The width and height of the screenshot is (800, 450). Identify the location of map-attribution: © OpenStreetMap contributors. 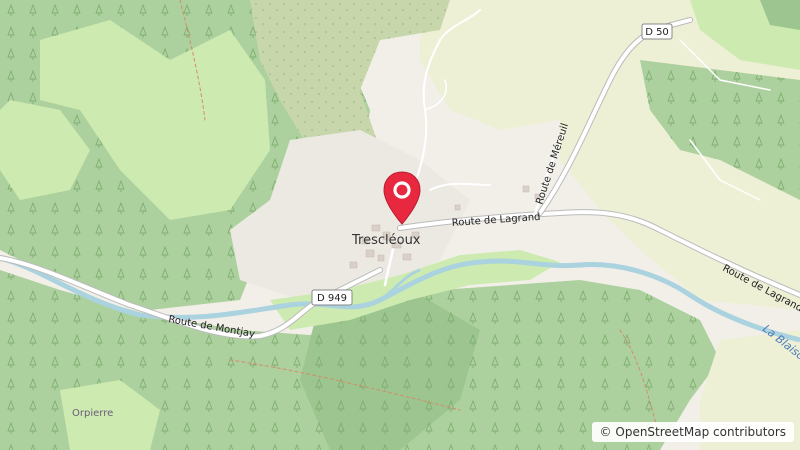
(692, 432).